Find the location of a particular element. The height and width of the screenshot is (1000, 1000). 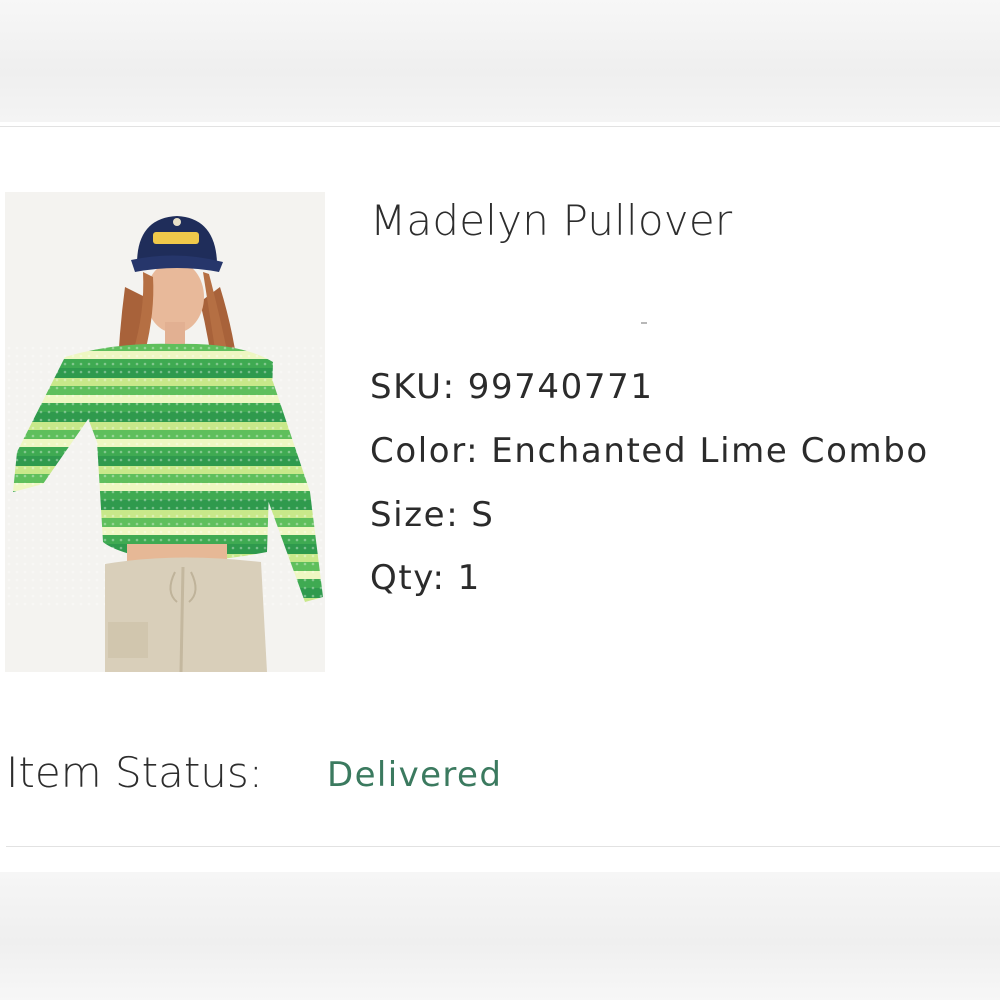

color-value: Enchanted Lime Combo is located at coordinates (710, 451).